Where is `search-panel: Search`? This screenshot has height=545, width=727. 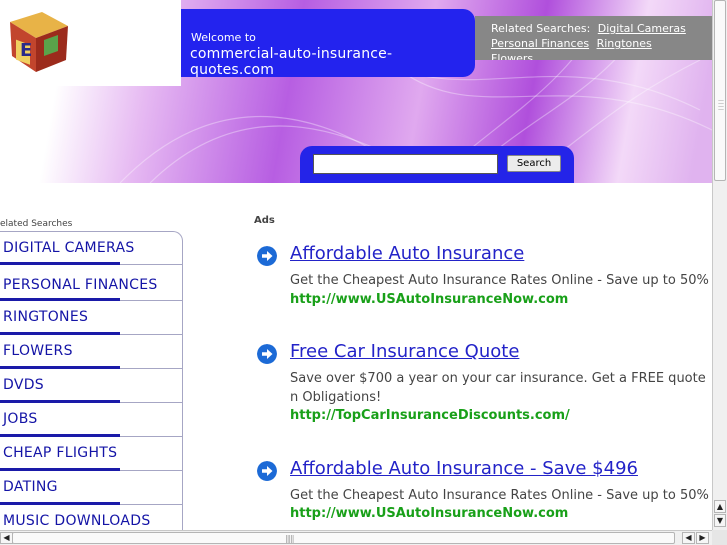 search-panel: Search is located at coordinates (437, 164).